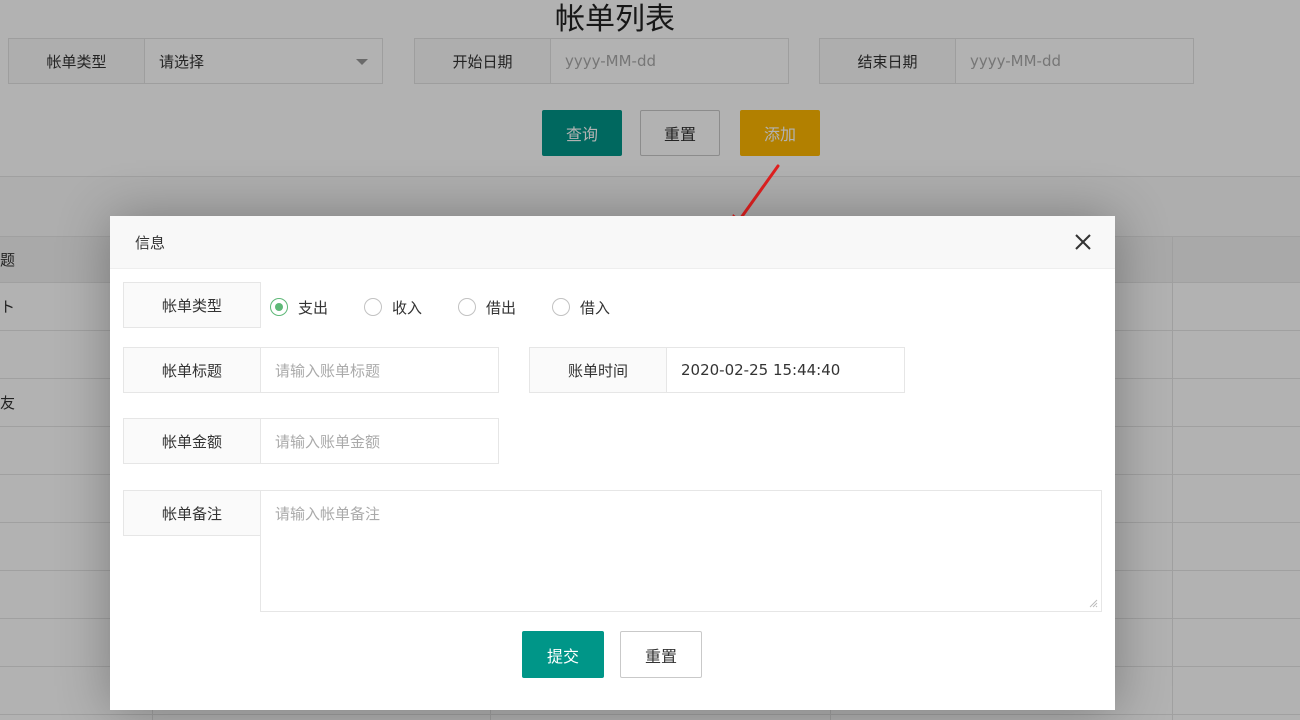  What do you see at coordinates (192, 441) in the screenshot?
I see `form-label: 帐单金额` at bounding box center [192, 441].